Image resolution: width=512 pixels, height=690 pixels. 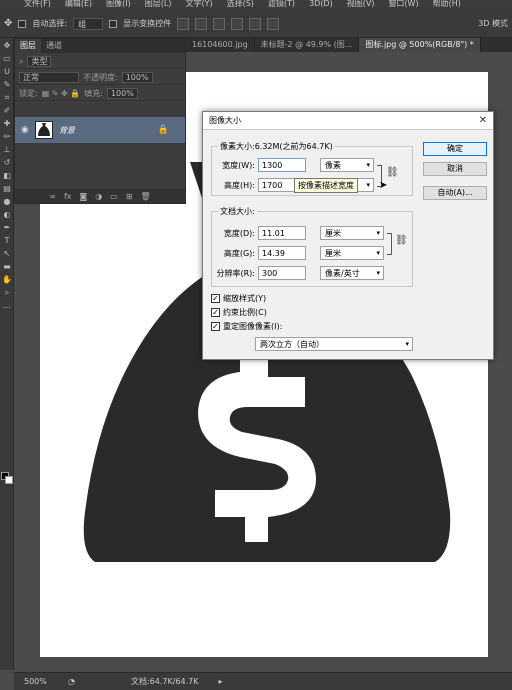 What do you see at coordinates (239, 253) in the screenshot?
I see `doc-height-label: 高度(G):` at bounding box center [239, 253].